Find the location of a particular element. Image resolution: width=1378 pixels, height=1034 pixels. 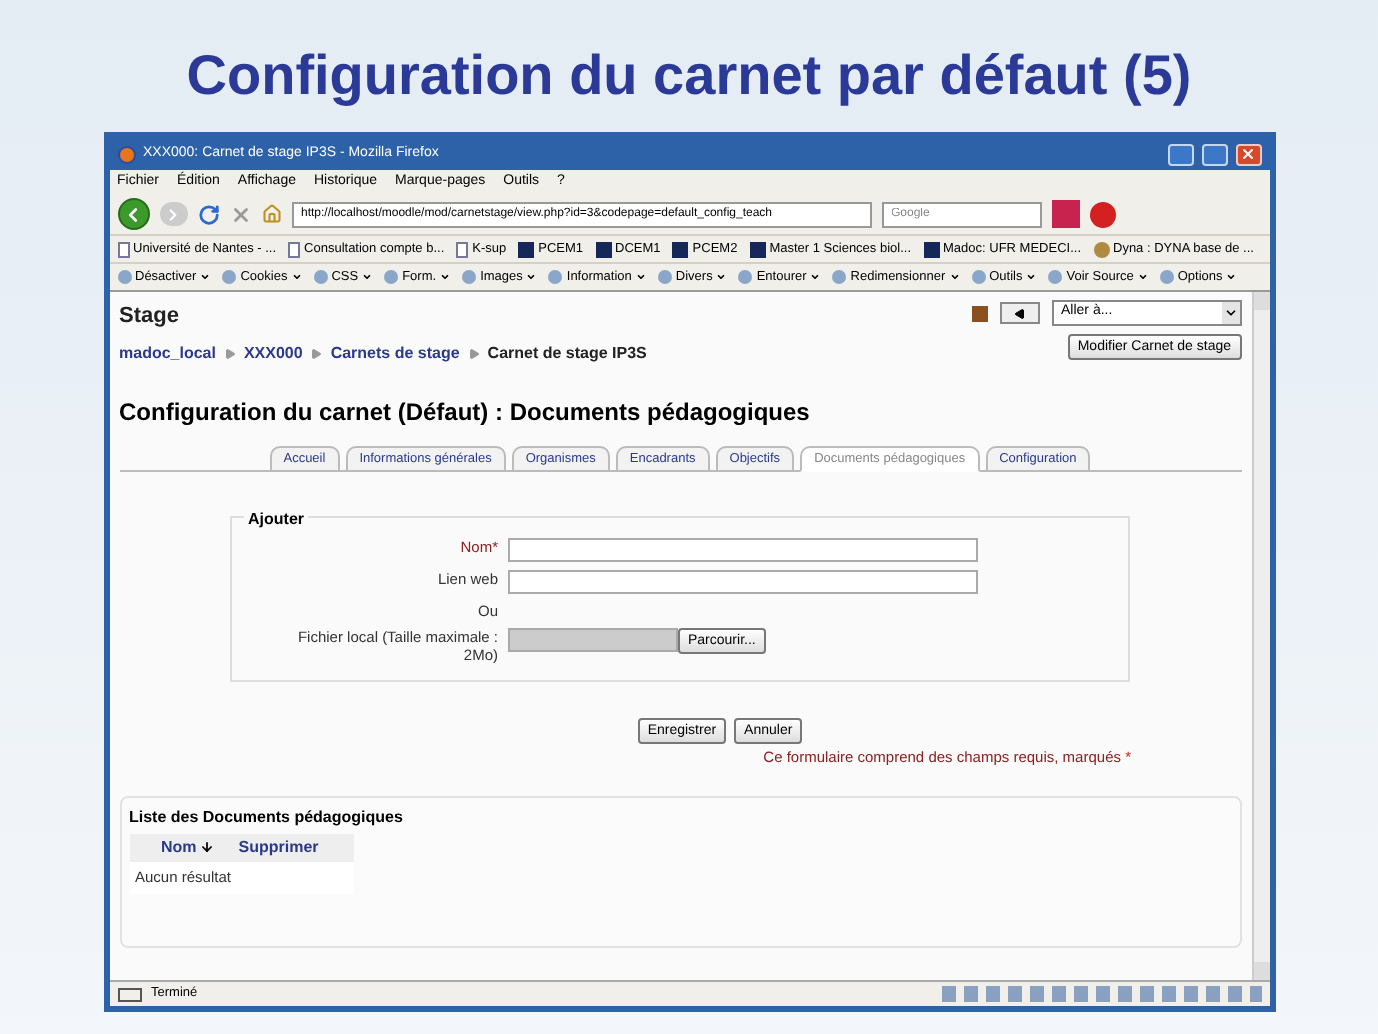

previous-button is located at coordinates (1019, 313).